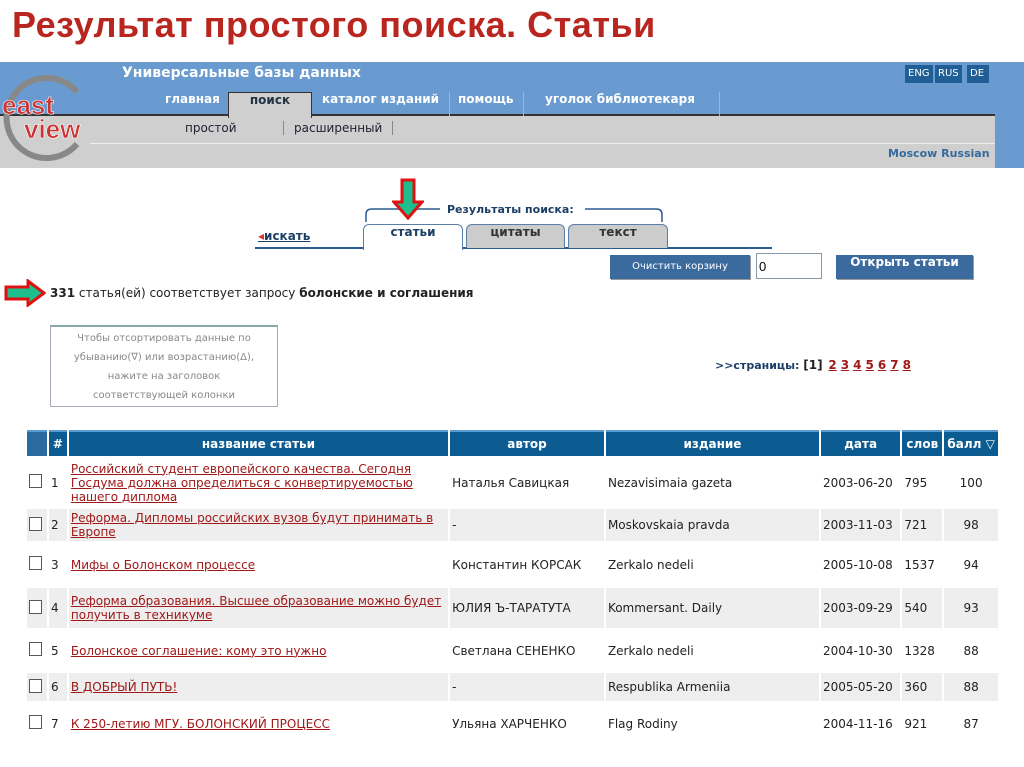 This screenshot has width=1024, height=767. What do you see at coordinates (199, 651) in the screenshot?
I see `article-link: Болонское соглашение: кому это нужно` at bounding box center [199, 651].